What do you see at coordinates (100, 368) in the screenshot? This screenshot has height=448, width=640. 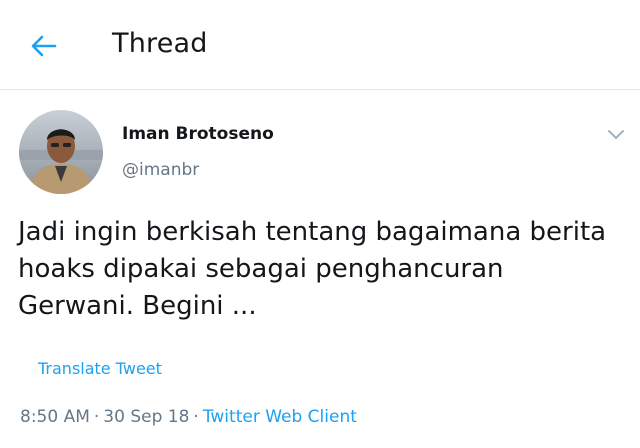 I see `translate-tweet-link: Translate Tweet` at bounding box center [100, 368].